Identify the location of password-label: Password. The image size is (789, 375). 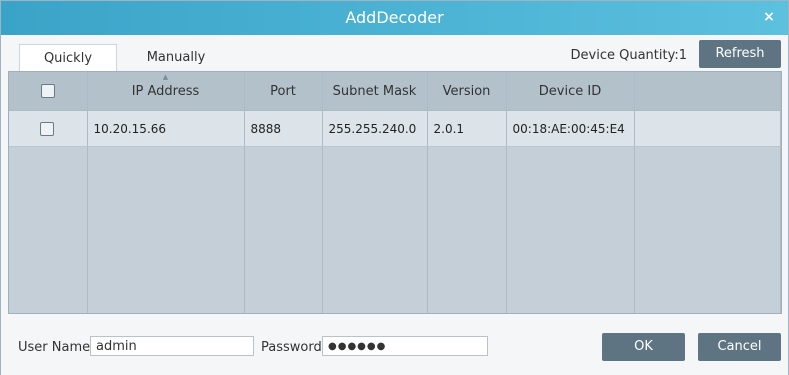
(291, 347).